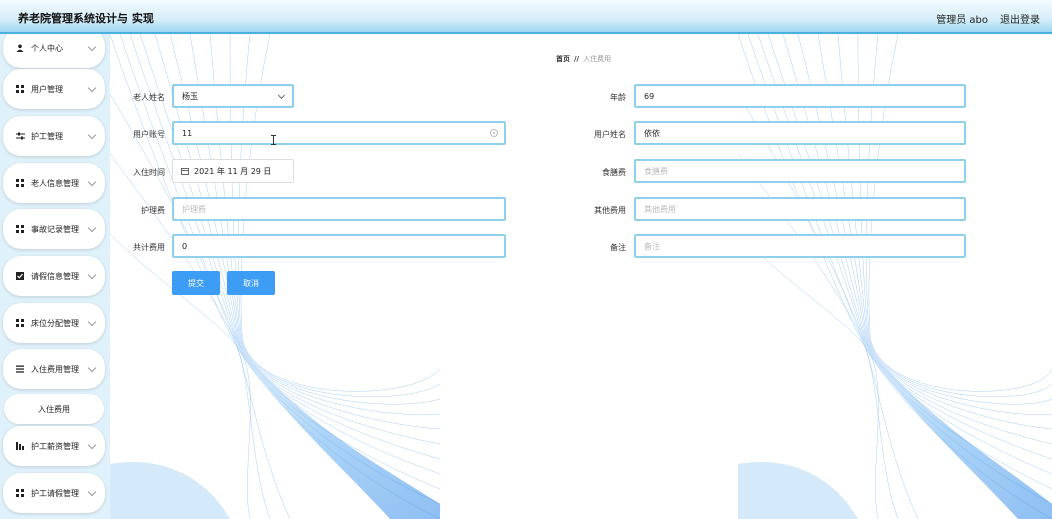 The height and width of the screenshot is (519, 1052). Describe the element at coordinates (610, 134) in the screenshot. I see `user-name-label: 用户姓名` at that location.